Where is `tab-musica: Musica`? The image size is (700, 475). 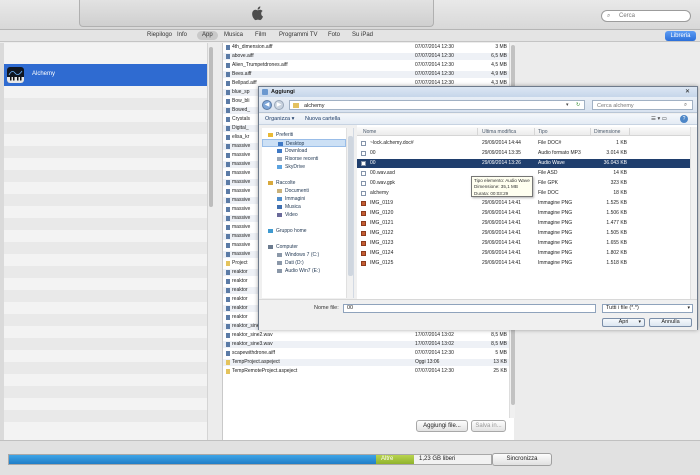 tab-musica: Musica is located at coordinates (233, 35).